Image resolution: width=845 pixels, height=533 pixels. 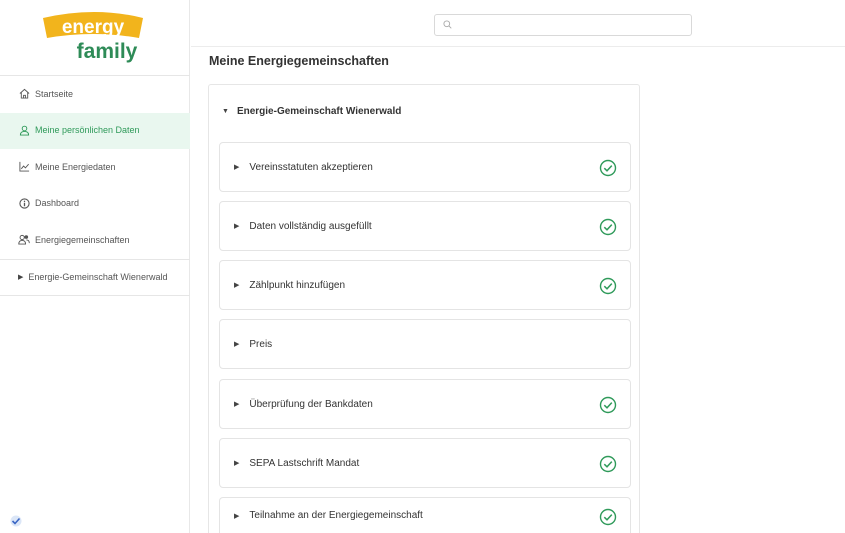 What do you see at coordinates (304, 463) in the screenshot?
I see `step-label: SEPA Lastschrift Mandat` at bounding box center [304, 463].